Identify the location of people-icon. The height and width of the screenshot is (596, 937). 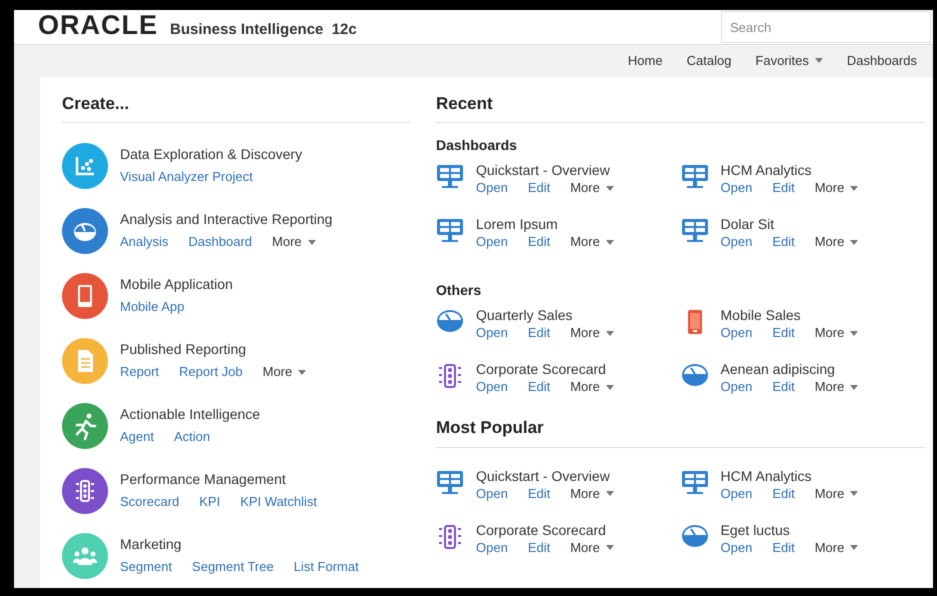
(85, 555).